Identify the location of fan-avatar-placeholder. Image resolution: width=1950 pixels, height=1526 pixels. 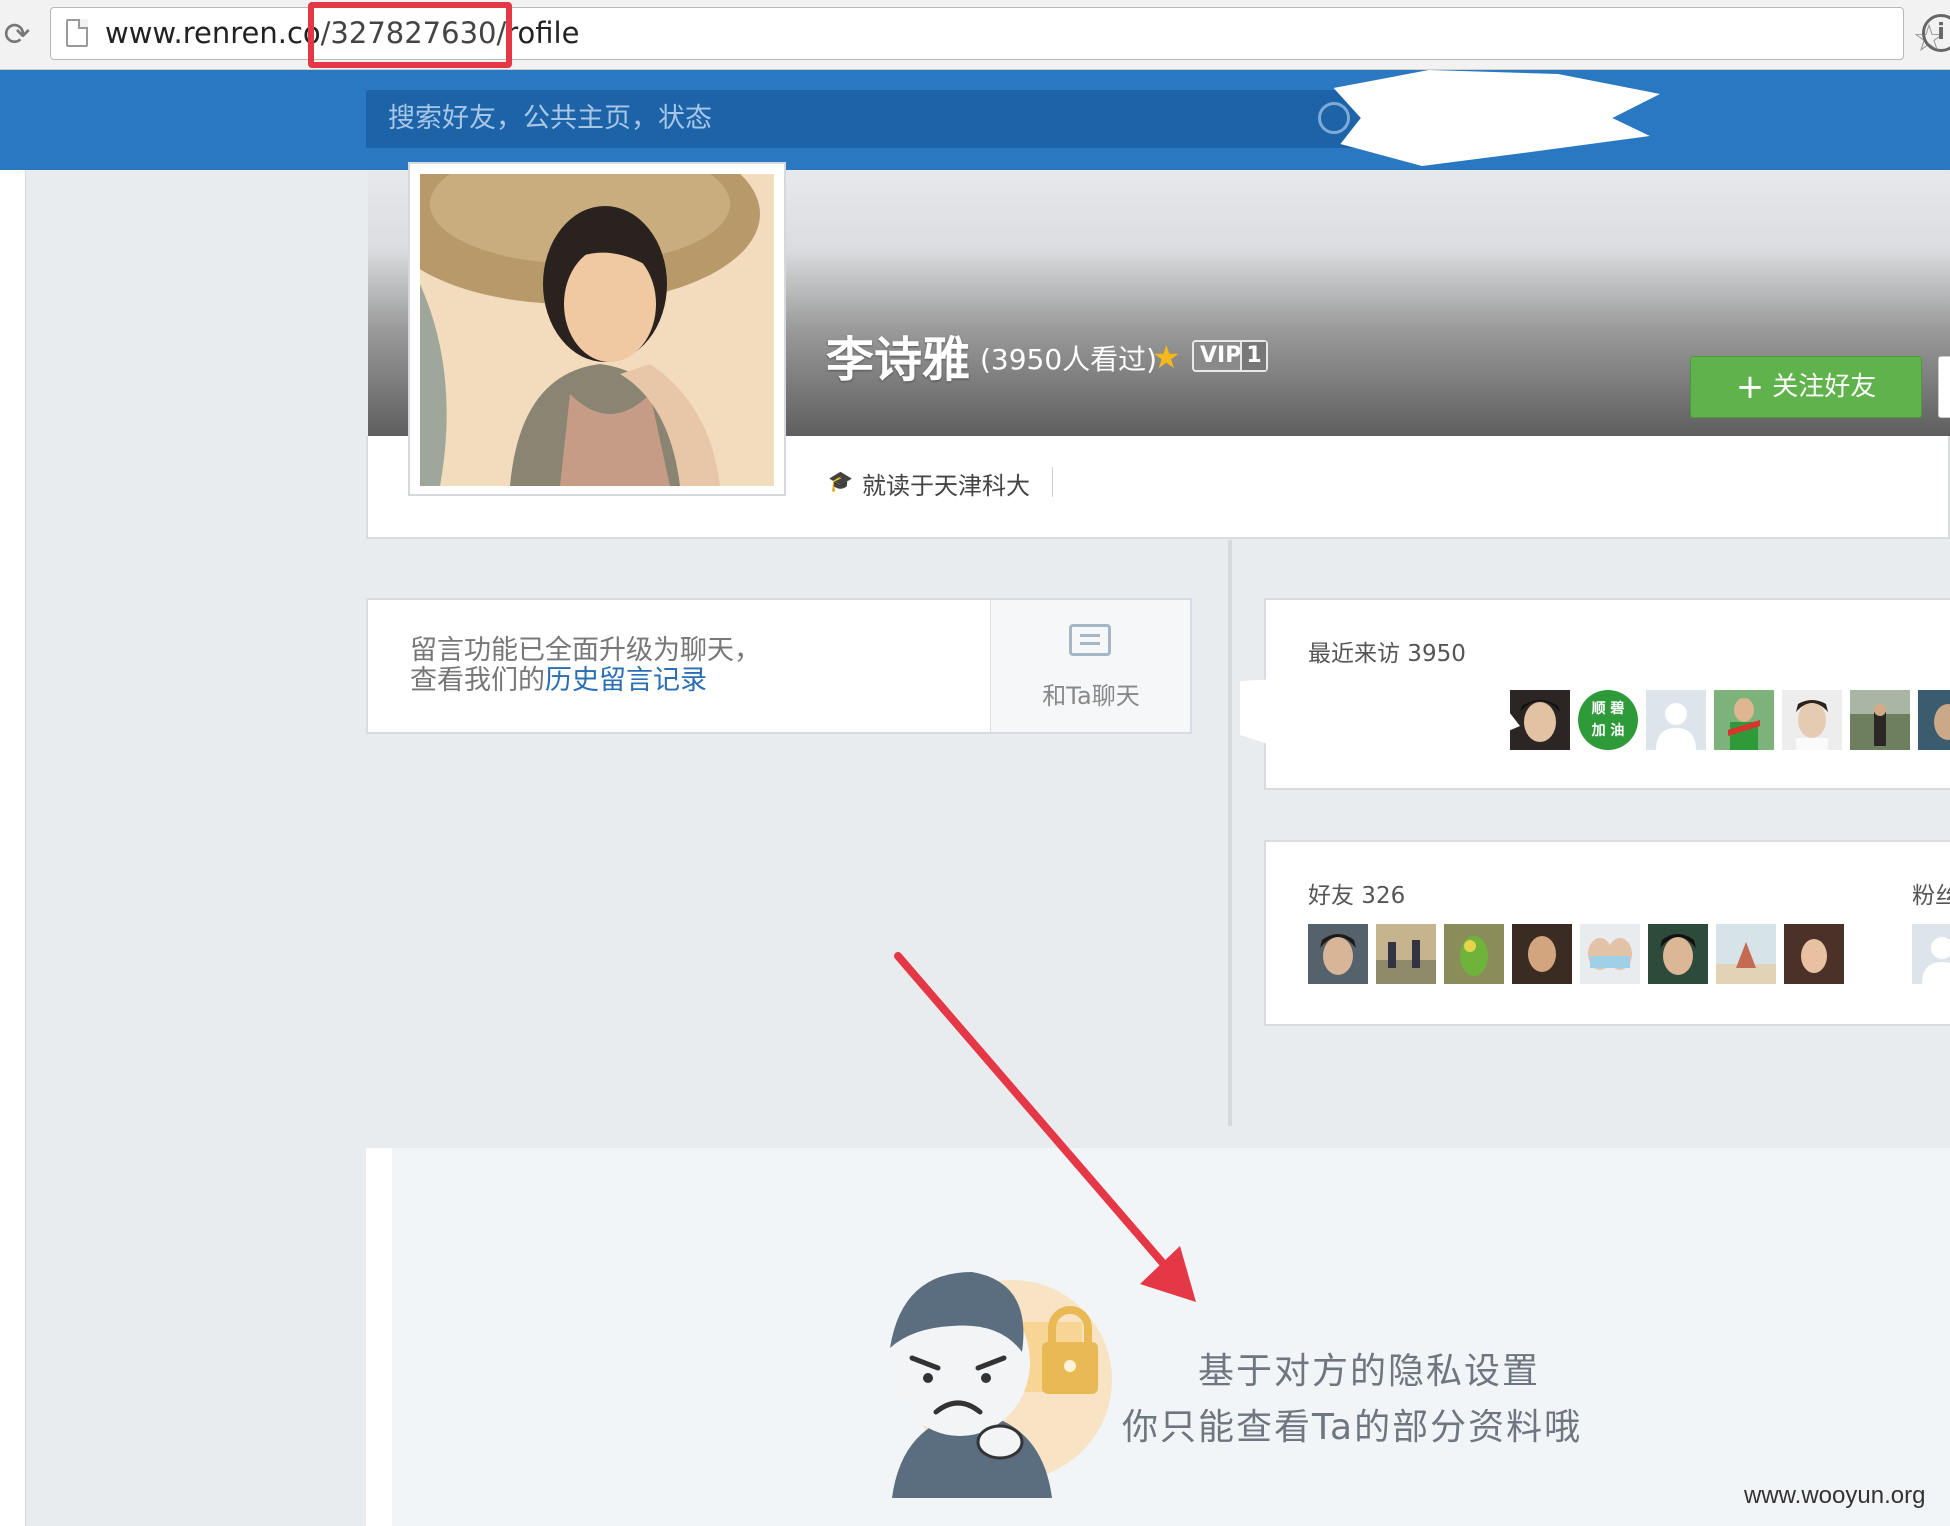
(1931, 954).